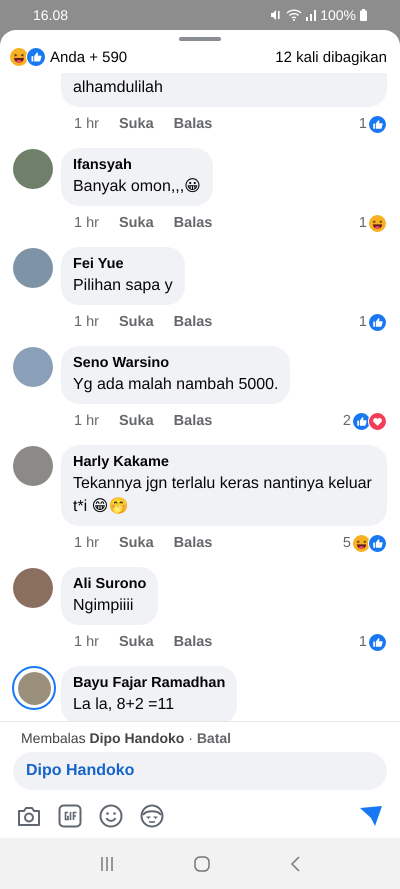  What do you see at coordinates (223, 495) in the screenshot?
I see `comment-text: Tekannya jgn terlalu keras nantinya keluar t*i 😁🤭` at bounding box center [223, 495].